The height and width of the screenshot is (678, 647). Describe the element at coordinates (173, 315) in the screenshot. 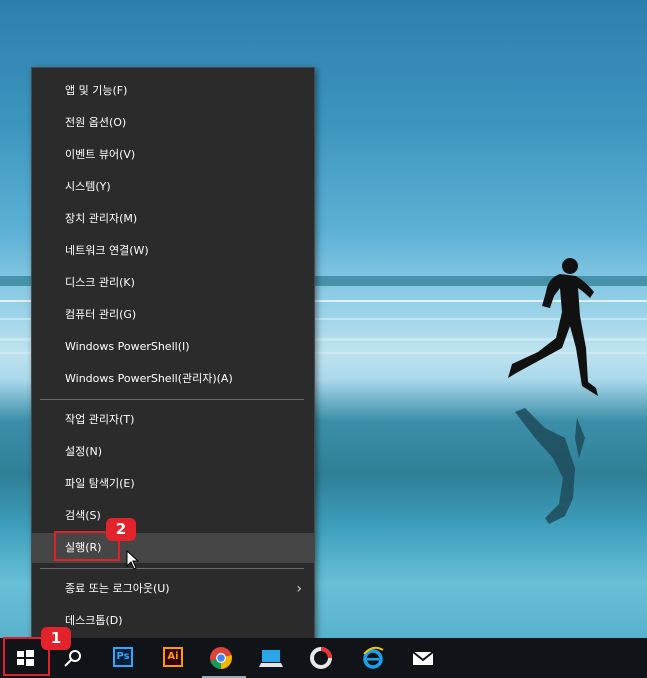

I see `menu-item-computer-management: 컴퓨터 관리(G)` at that location.